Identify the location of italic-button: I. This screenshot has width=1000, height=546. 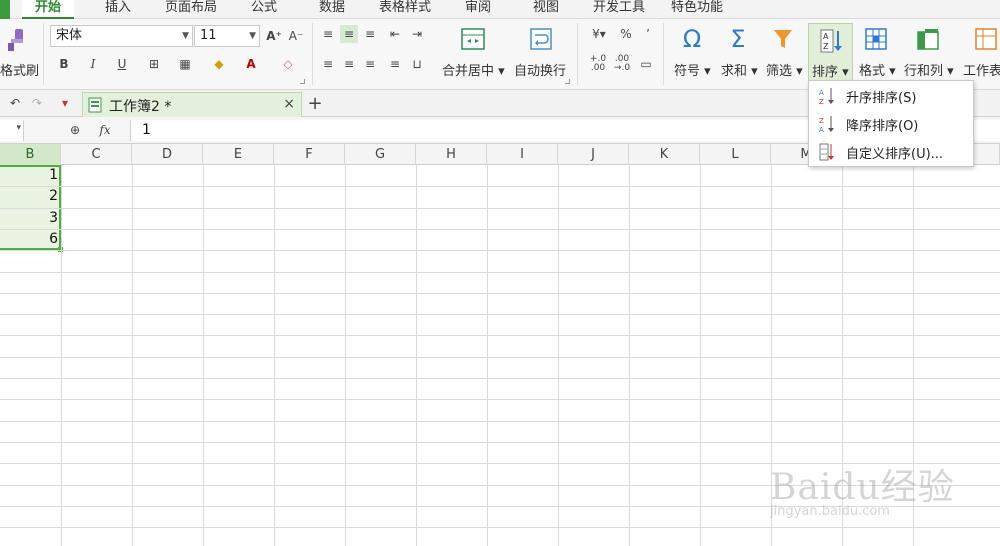
(93, 64).